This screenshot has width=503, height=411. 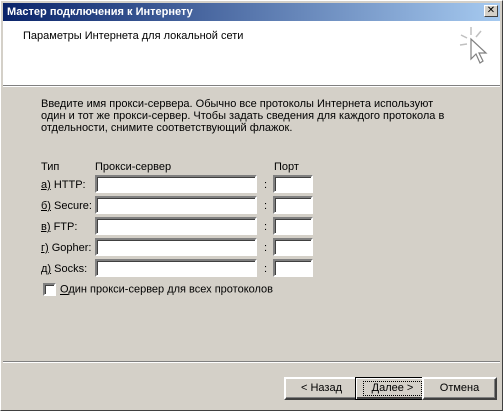 I want to click on label-ftp: FTP:, so click(x=64, y=227).